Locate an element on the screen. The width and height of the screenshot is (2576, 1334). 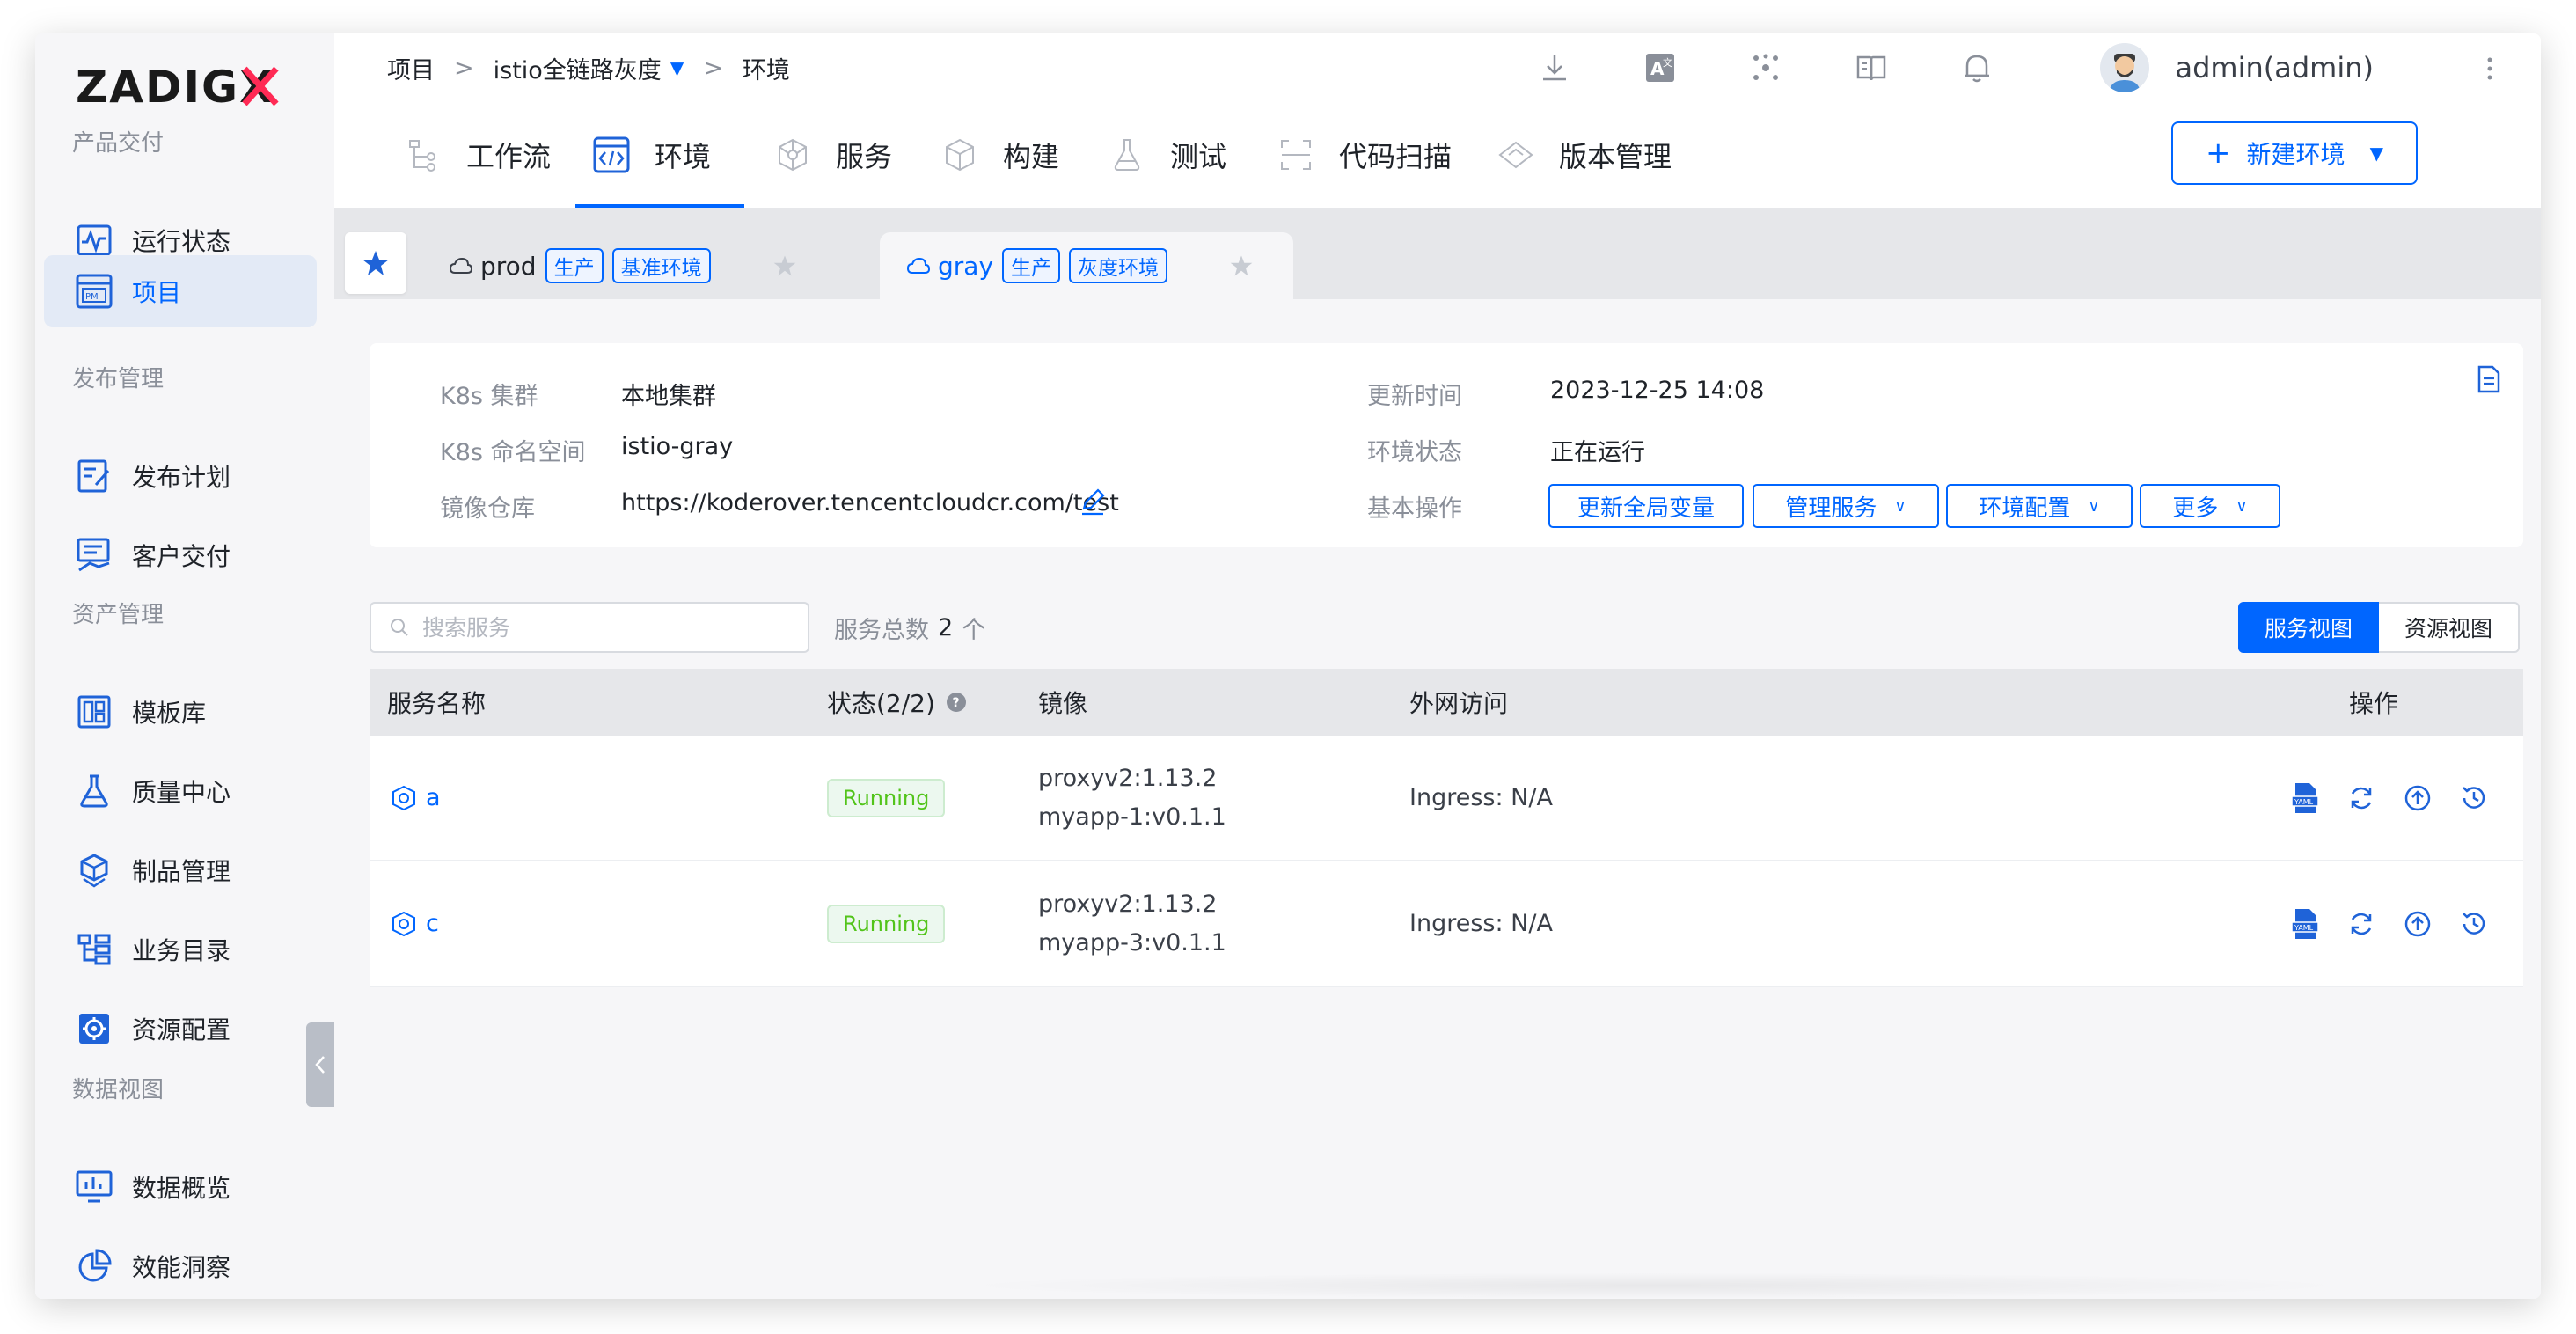
tab-code-scan: 代码扫描 is located at coordinates (1364, 155).